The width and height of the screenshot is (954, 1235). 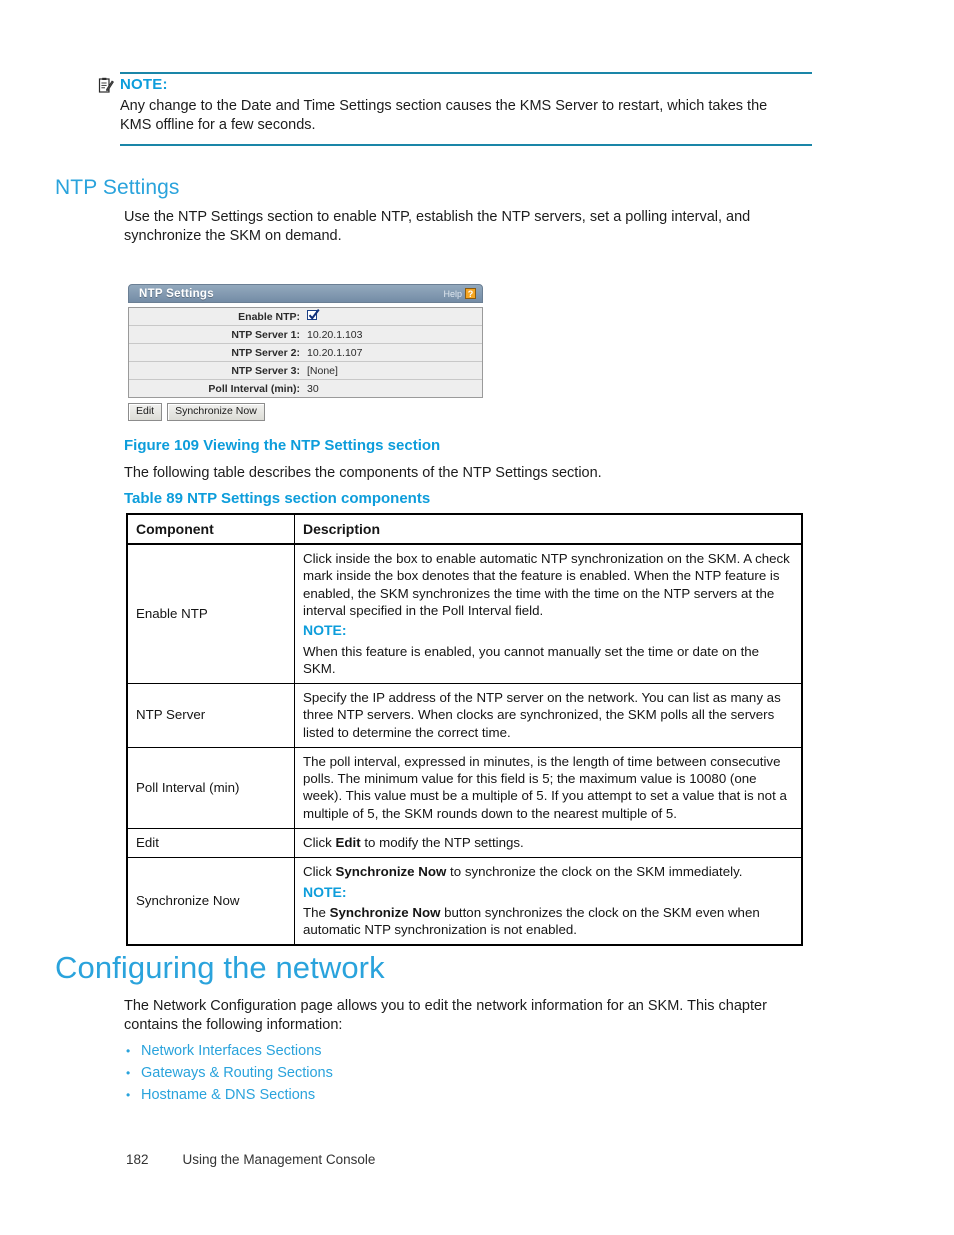 What do you see at coordinates (210, 843) in the screenshot?
I see `cell-component: Edit` at bounding box center [210, 843].